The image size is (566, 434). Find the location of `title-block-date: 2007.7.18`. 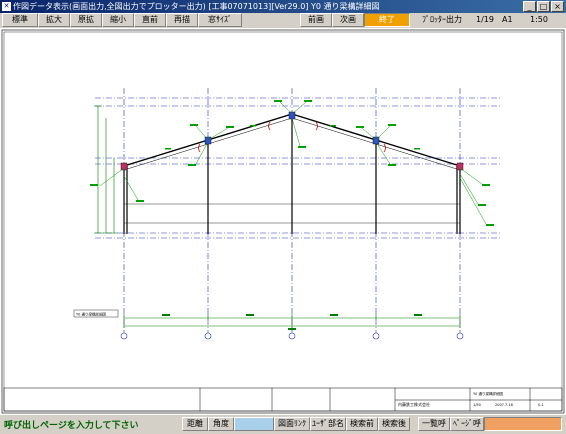

title-block-date: 2007.7.18 is located at coordinates (504, 405).